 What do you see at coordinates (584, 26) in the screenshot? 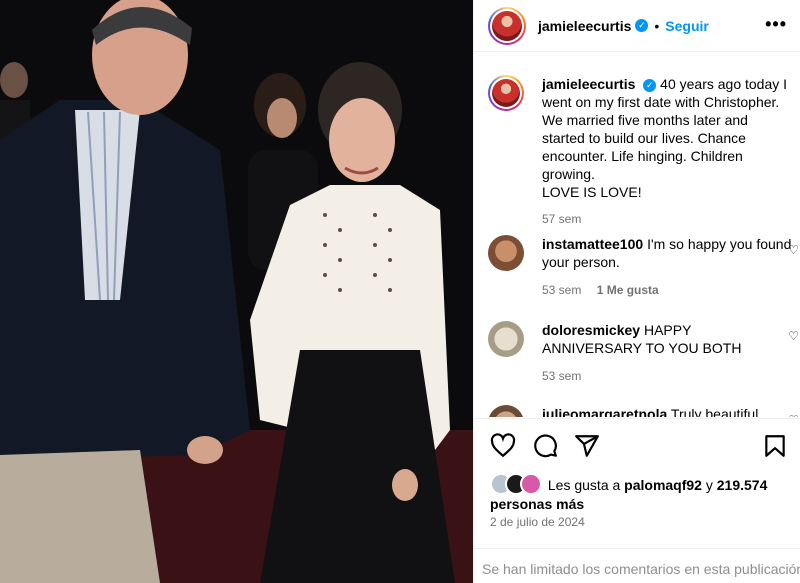
I see `author-username: jamieleecurtis` at bounding box center [584, 26].